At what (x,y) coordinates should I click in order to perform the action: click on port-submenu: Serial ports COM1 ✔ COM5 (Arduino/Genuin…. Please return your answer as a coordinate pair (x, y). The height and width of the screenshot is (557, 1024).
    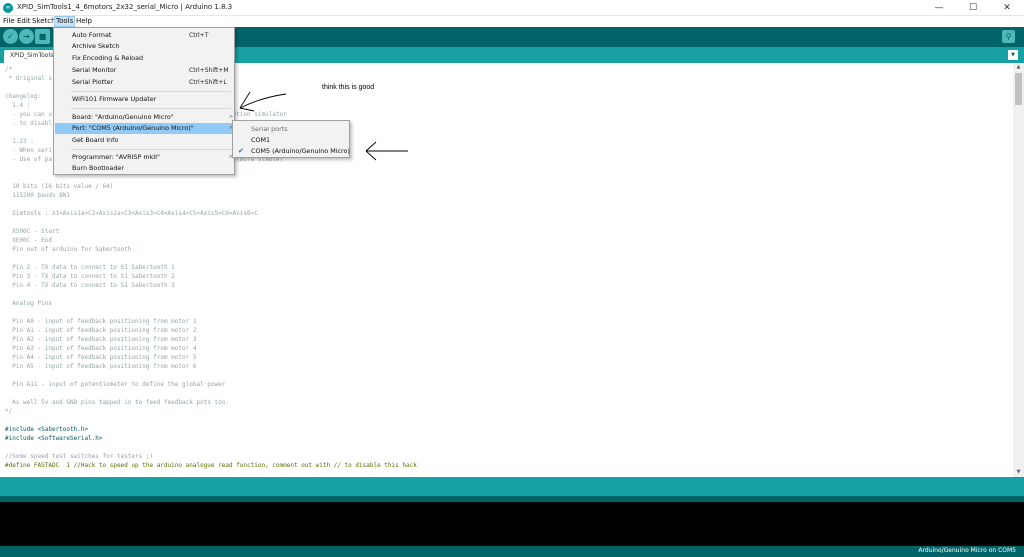
    Looking at the image, I should click on (291, 139).